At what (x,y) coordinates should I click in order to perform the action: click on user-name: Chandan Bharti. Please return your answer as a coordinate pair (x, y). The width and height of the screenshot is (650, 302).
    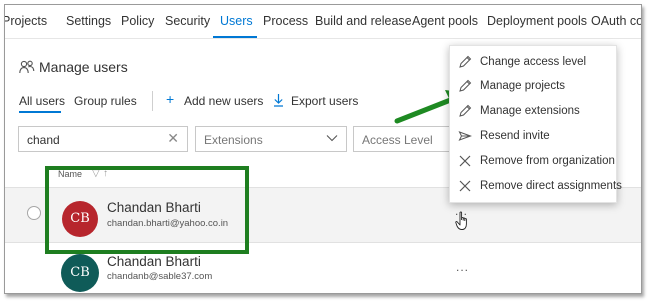
    Looking at the image, I should click on (154, 261).